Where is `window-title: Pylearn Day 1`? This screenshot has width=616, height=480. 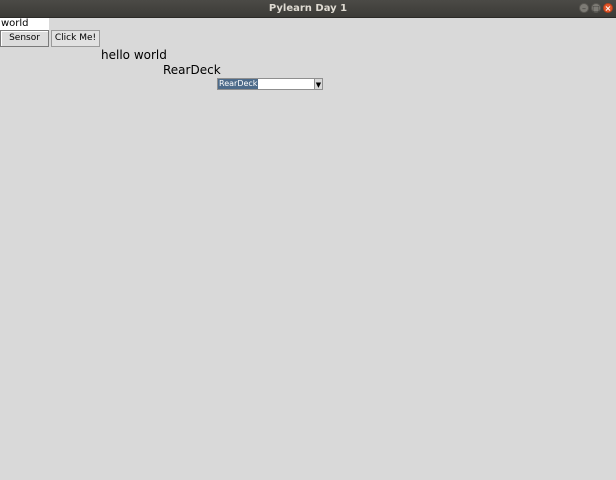 window-title: Pylearn Day 1 is located at coordinates (308, 8).